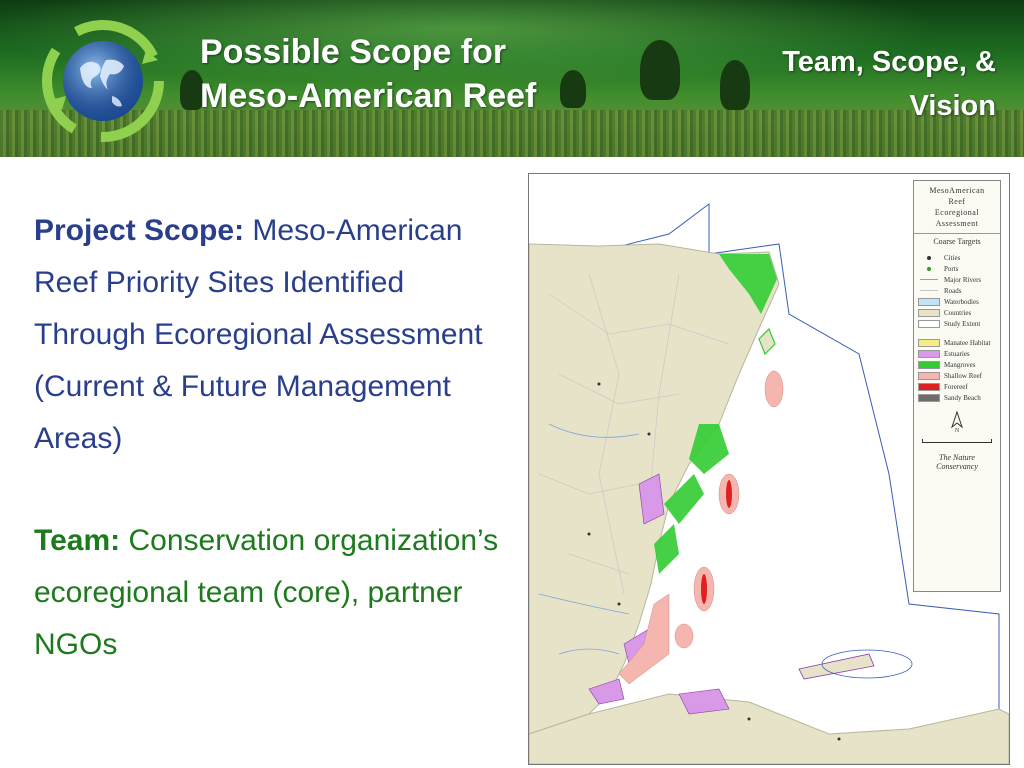  I want to click on legend-title: MesoAmerican Reef Ecoregional Assessment, so click(957, 205).